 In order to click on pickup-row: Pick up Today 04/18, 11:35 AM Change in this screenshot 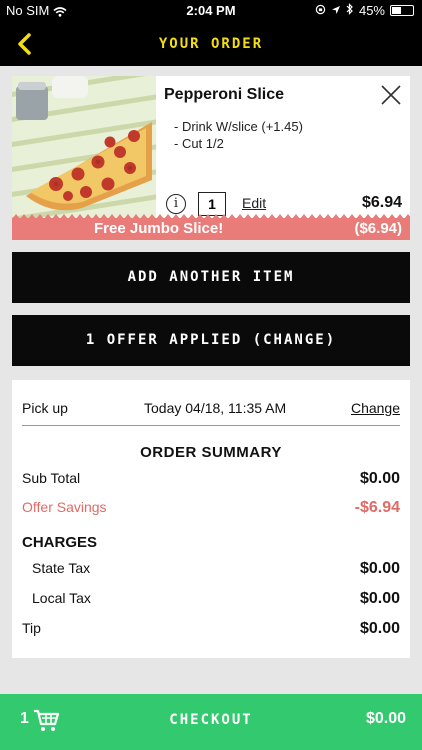, I will do `click(211, 403)`.